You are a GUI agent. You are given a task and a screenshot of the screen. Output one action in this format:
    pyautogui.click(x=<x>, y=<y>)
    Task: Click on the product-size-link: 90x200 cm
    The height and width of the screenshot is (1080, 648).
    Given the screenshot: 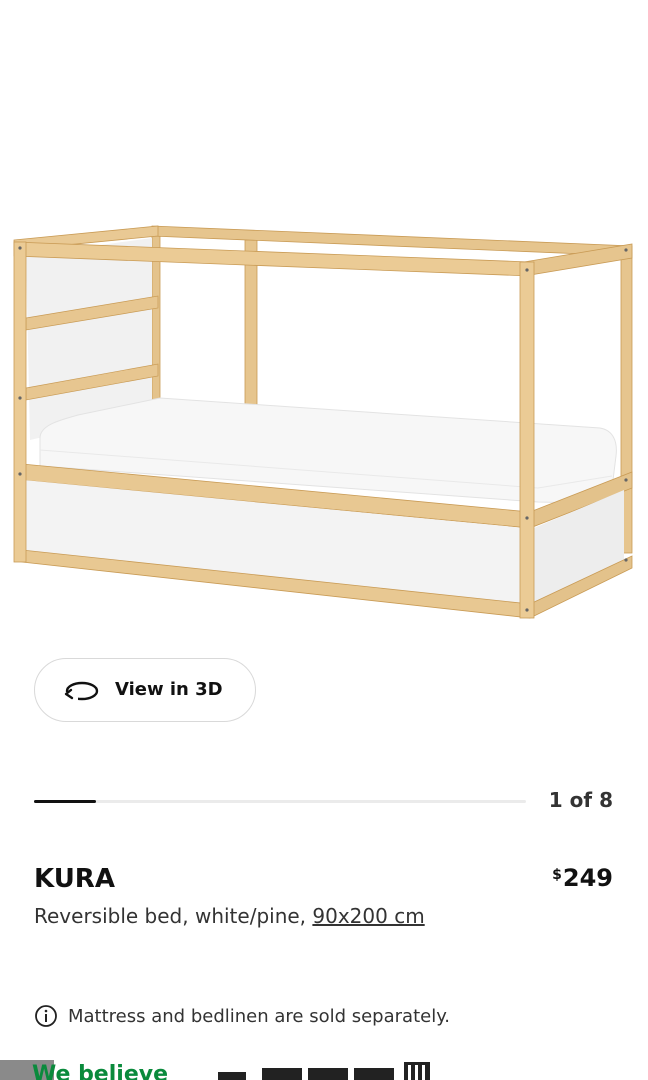 What is the action you would take?
    pyautogui.click(x=368, y=916)
    